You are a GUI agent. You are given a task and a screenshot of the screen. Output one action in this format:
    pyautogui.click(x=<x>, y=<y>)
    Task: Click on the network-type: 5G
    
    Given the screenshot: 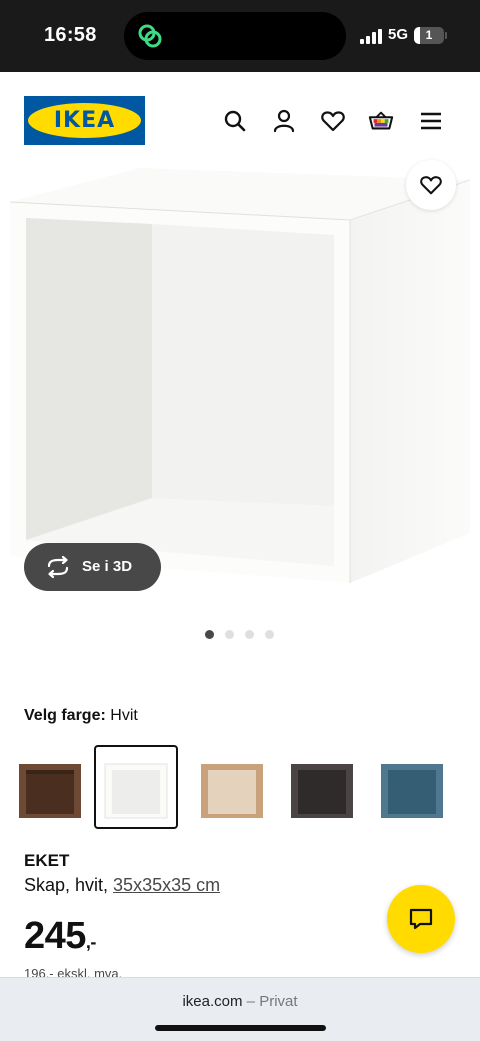 What is the action you would take?
    pyautogui.click(x=398, y=34)
    